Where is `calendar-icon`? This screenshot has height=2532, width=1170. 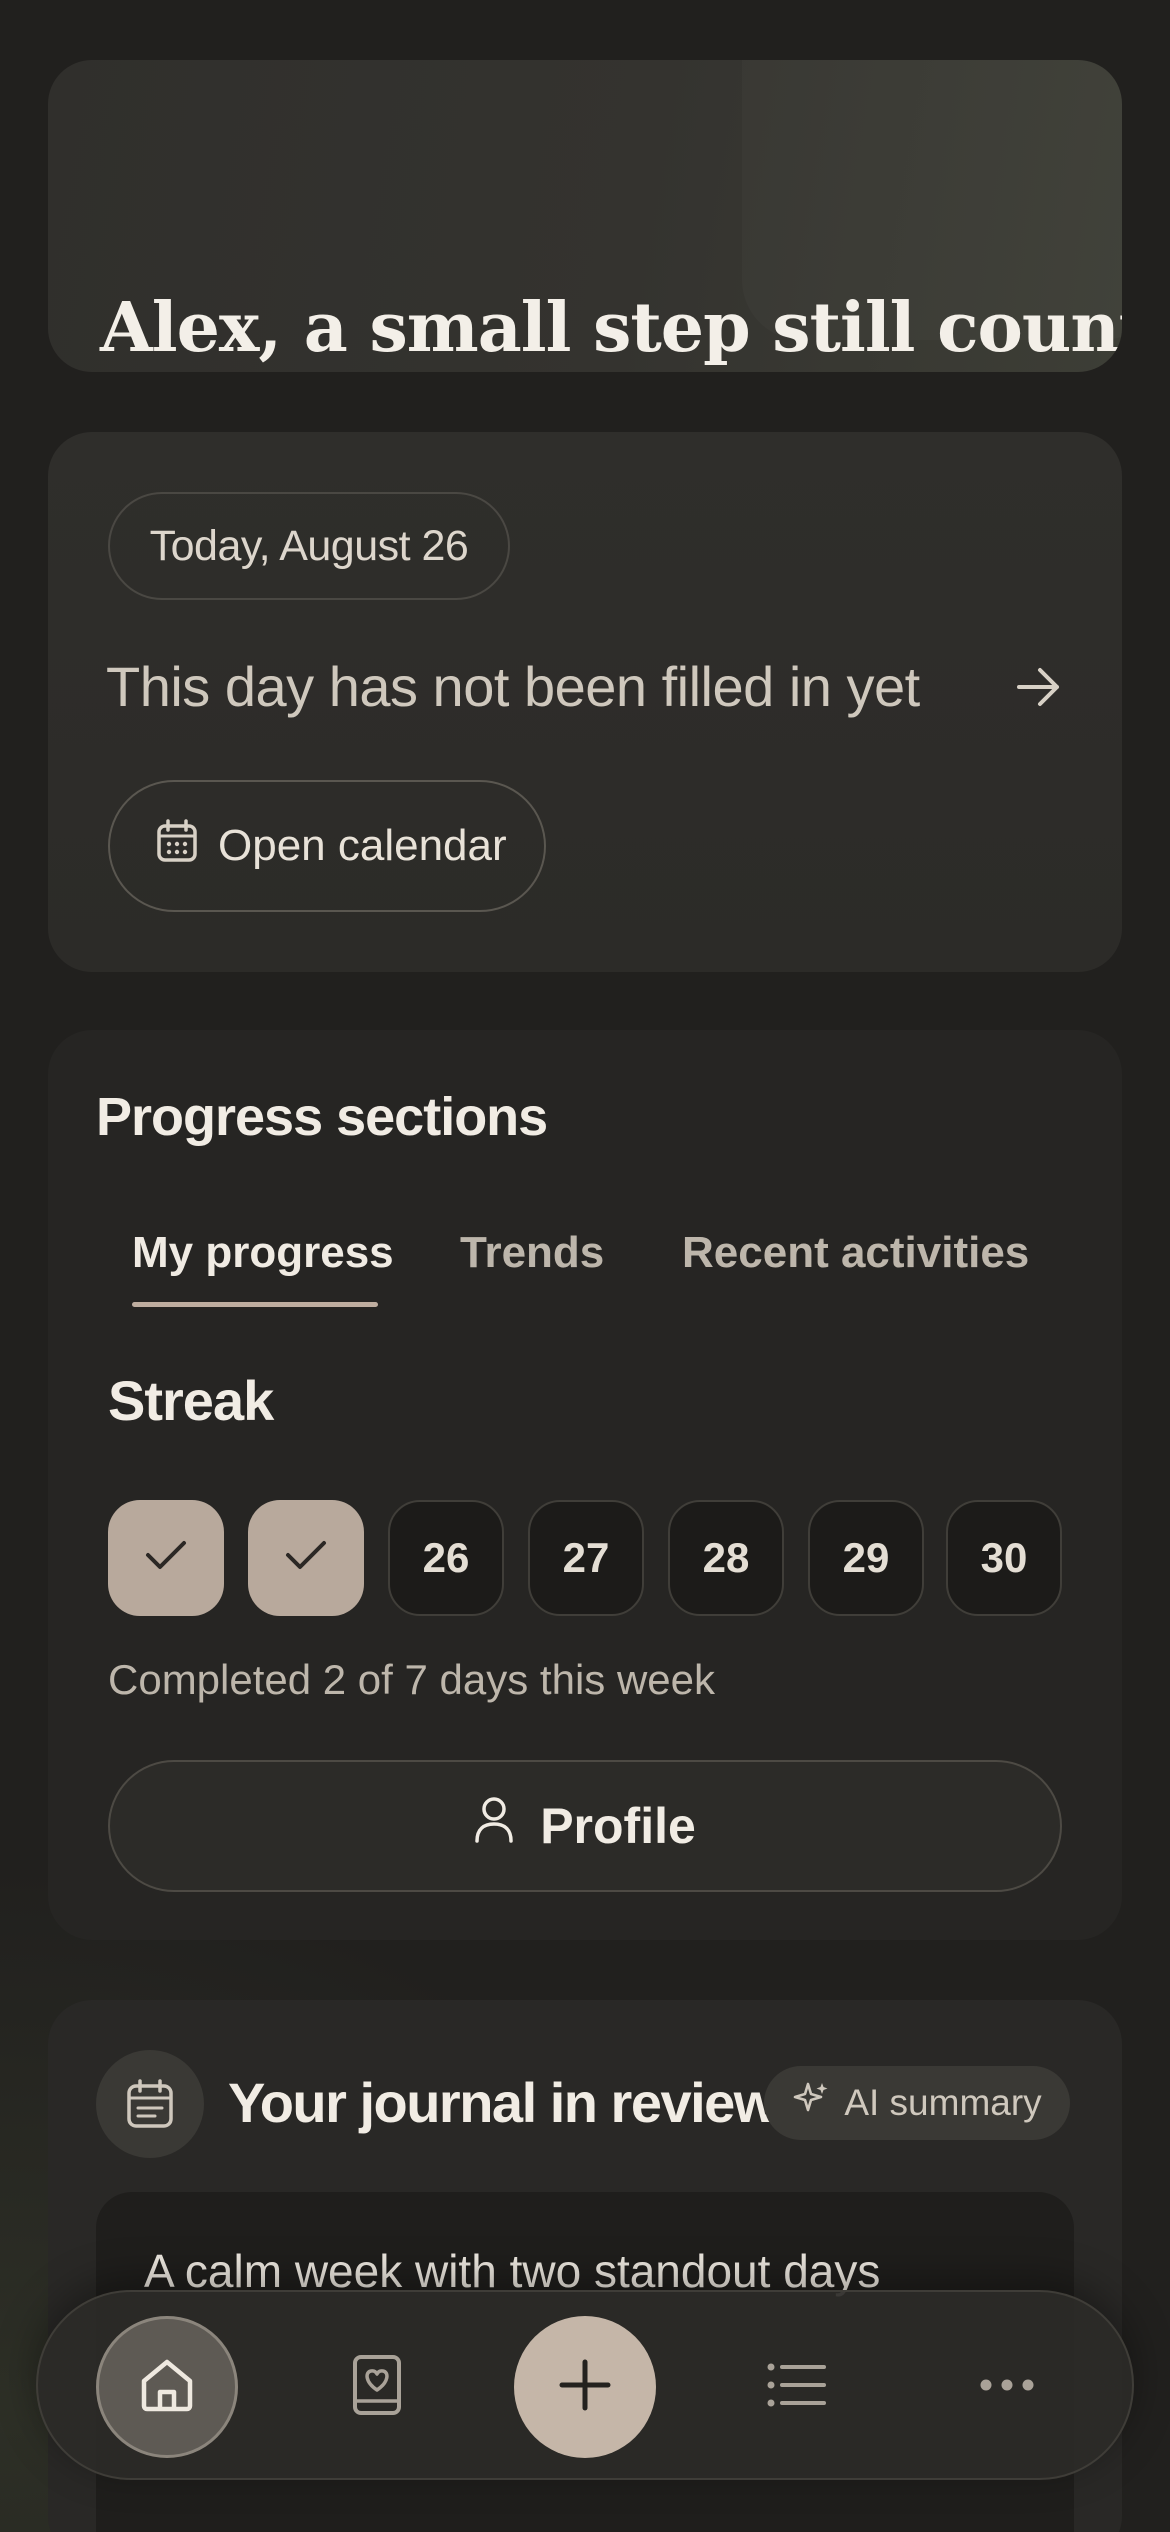 calendar-icon is located at coordinates (177, 846).